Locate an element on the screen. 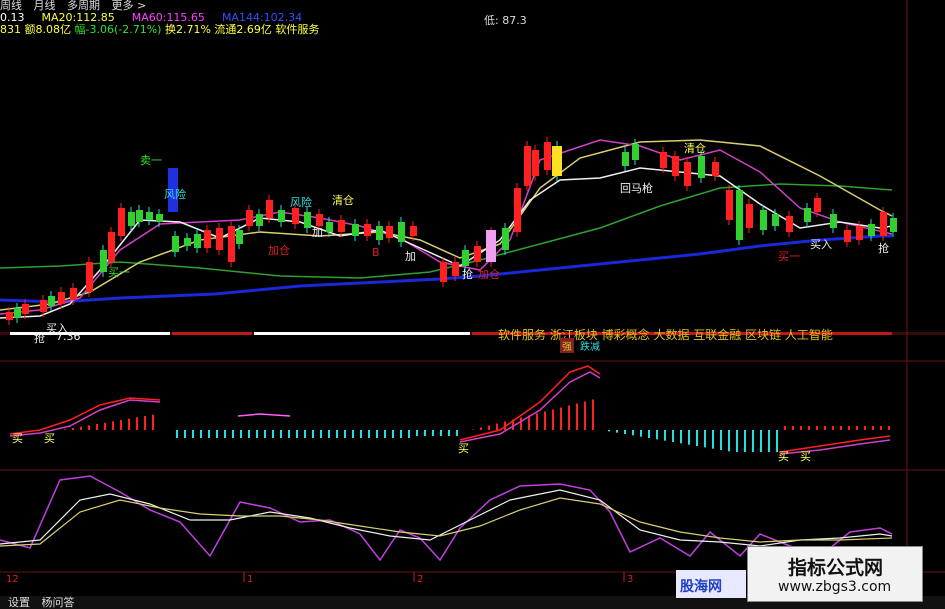 The width and height of the screenshot is (945, 609). low-point-value: 7.36 is located at coordinates (68, 336).